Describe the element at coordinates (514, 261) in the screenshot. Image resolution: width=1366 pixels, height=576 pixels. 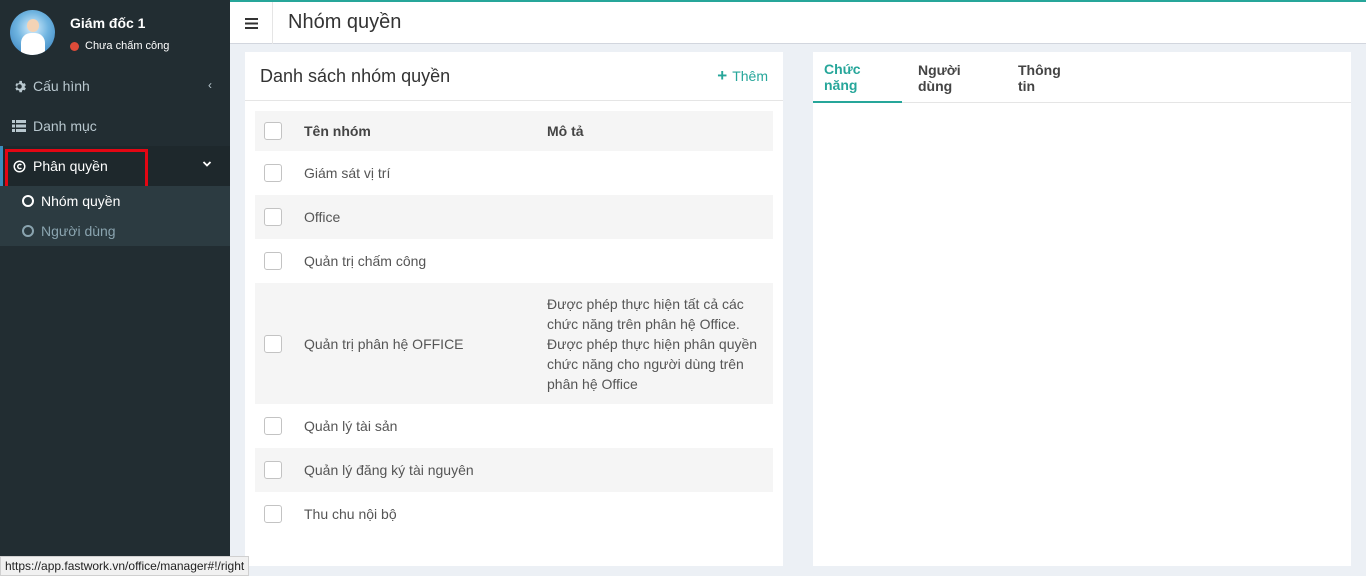
I see `table-row: Quản trị chấm công` at that location.